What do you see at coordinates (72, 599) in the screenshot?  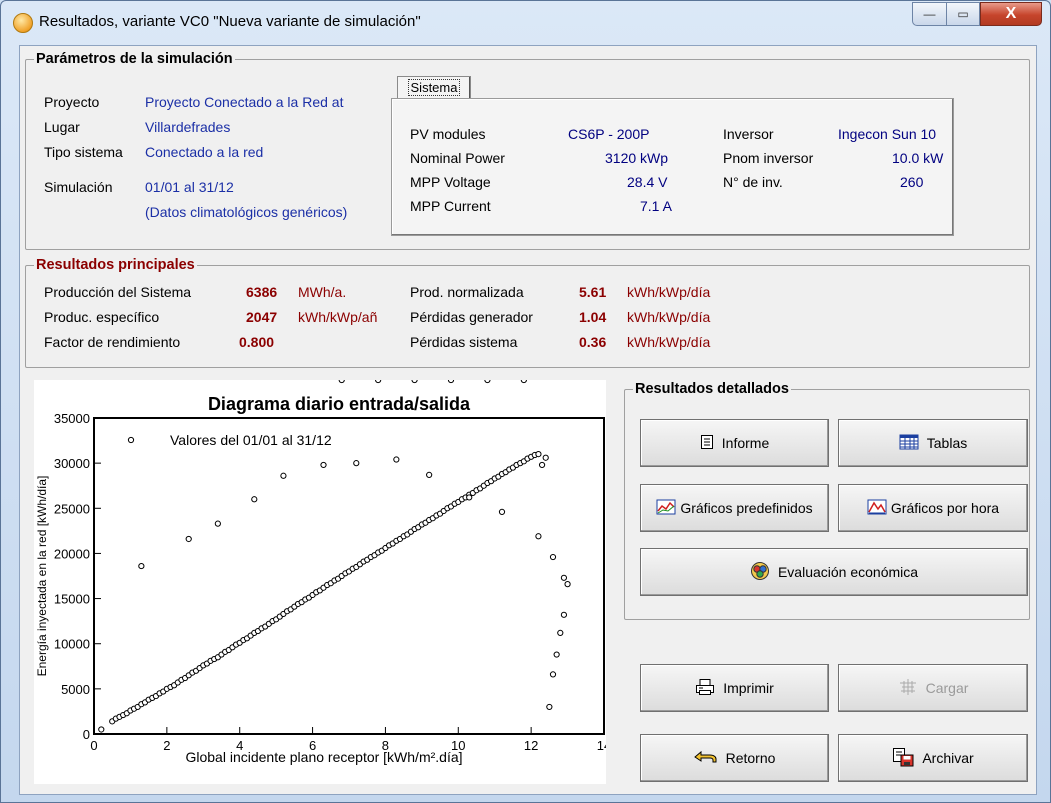 I see `y-tick-label: 15000` at bounding box center [72, 599].